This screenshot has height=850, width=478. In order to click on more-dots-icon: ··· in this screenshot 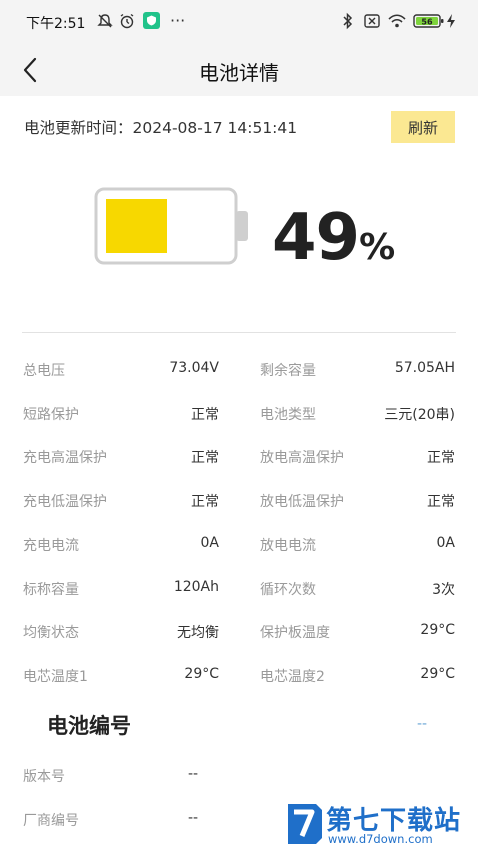, I will do `click(178, 20)`.